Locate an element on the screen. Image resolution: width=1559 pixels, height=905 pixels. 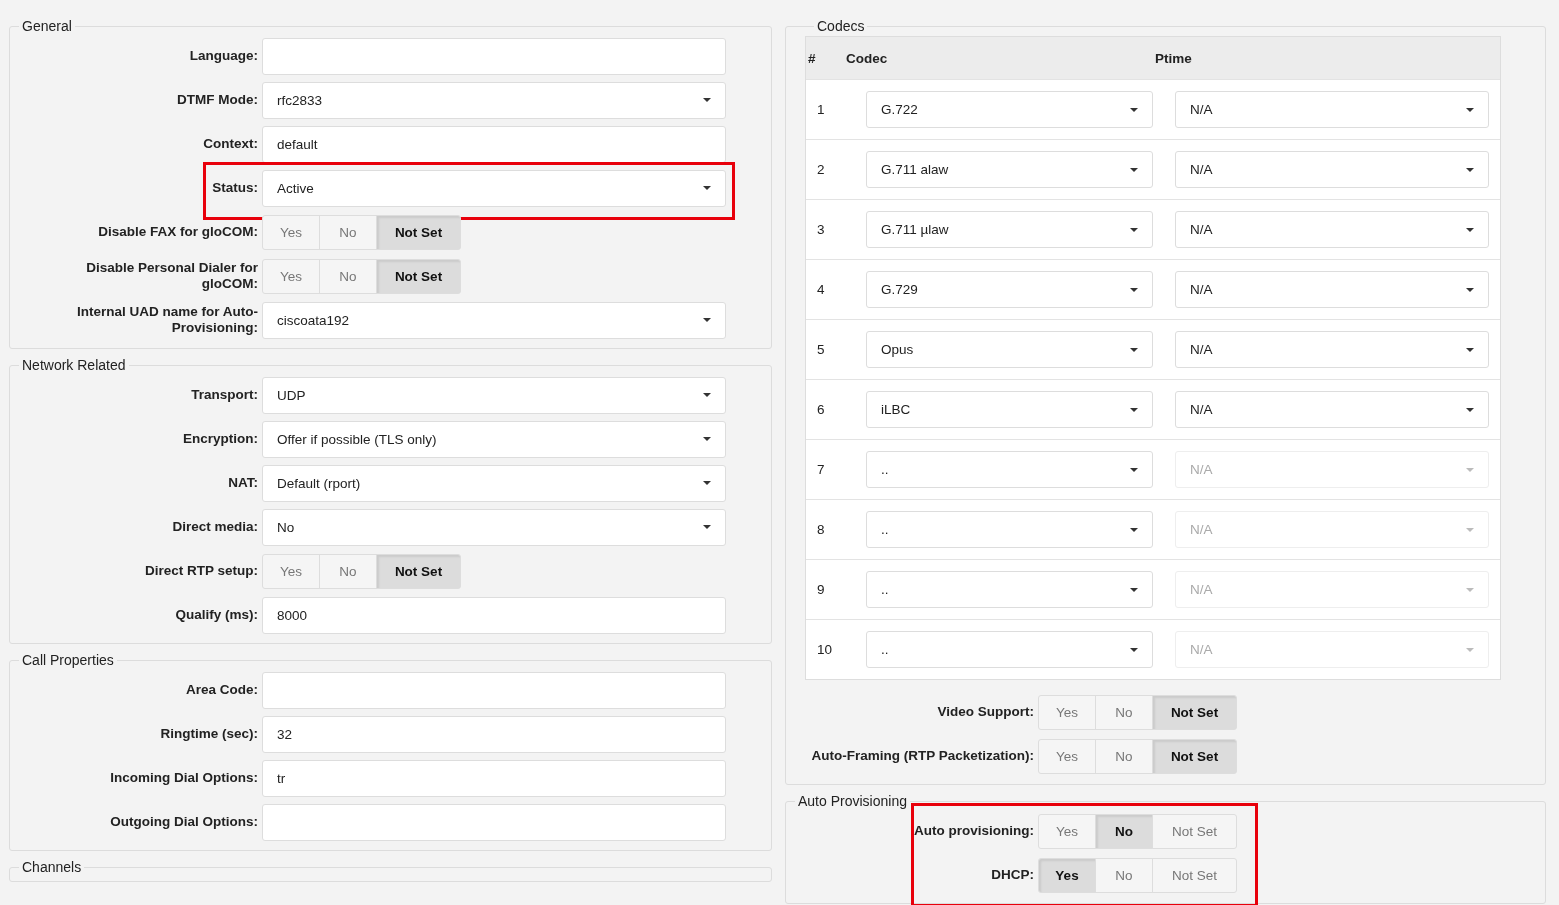
field-label: Transport: is located at coordinates (224, 395).